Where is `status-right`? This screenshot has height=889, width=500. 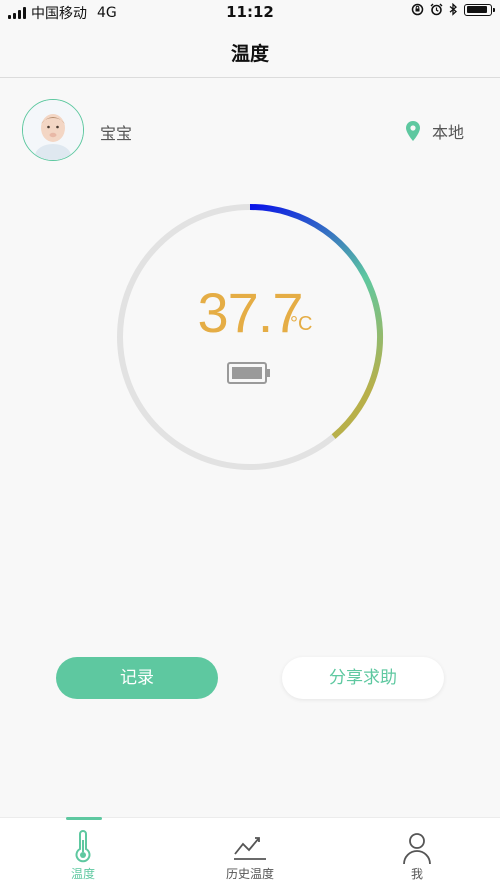 status-right is located at coordinates (453, 9).